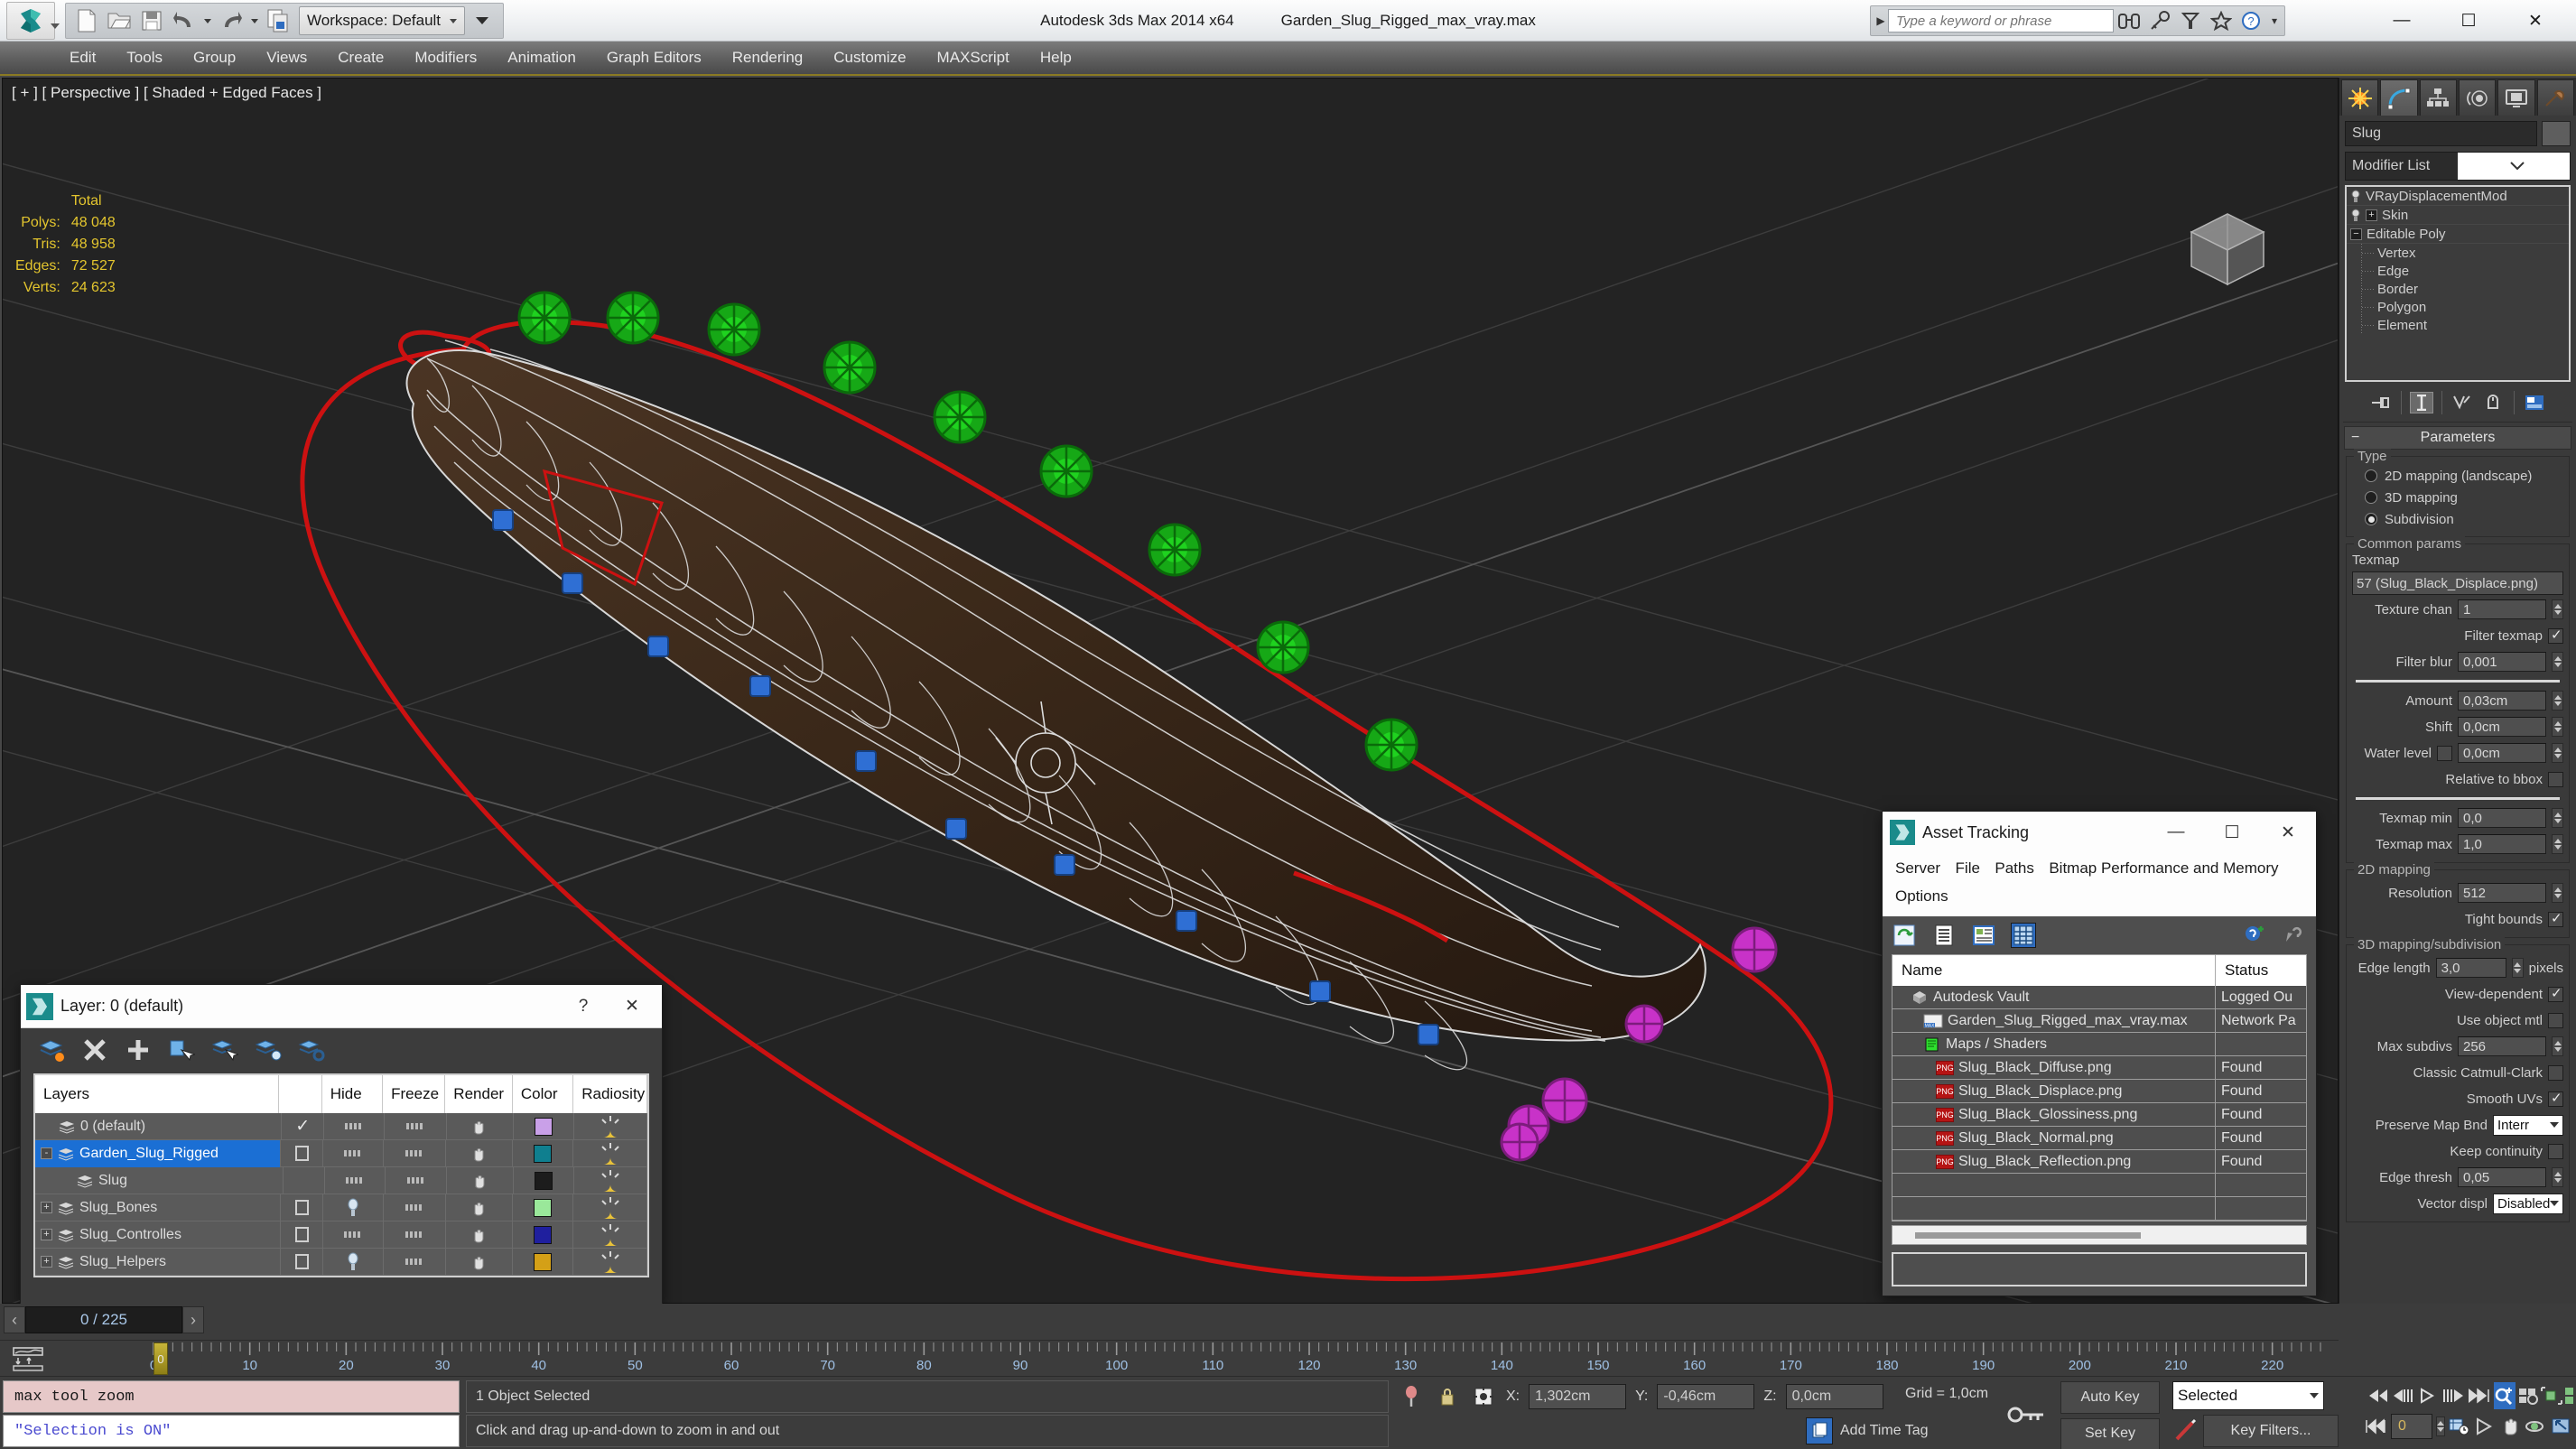 Image resolution: width=2576 pixels, height=1449 pixels. I want to click on value-field: 512, so click(2502, 893).